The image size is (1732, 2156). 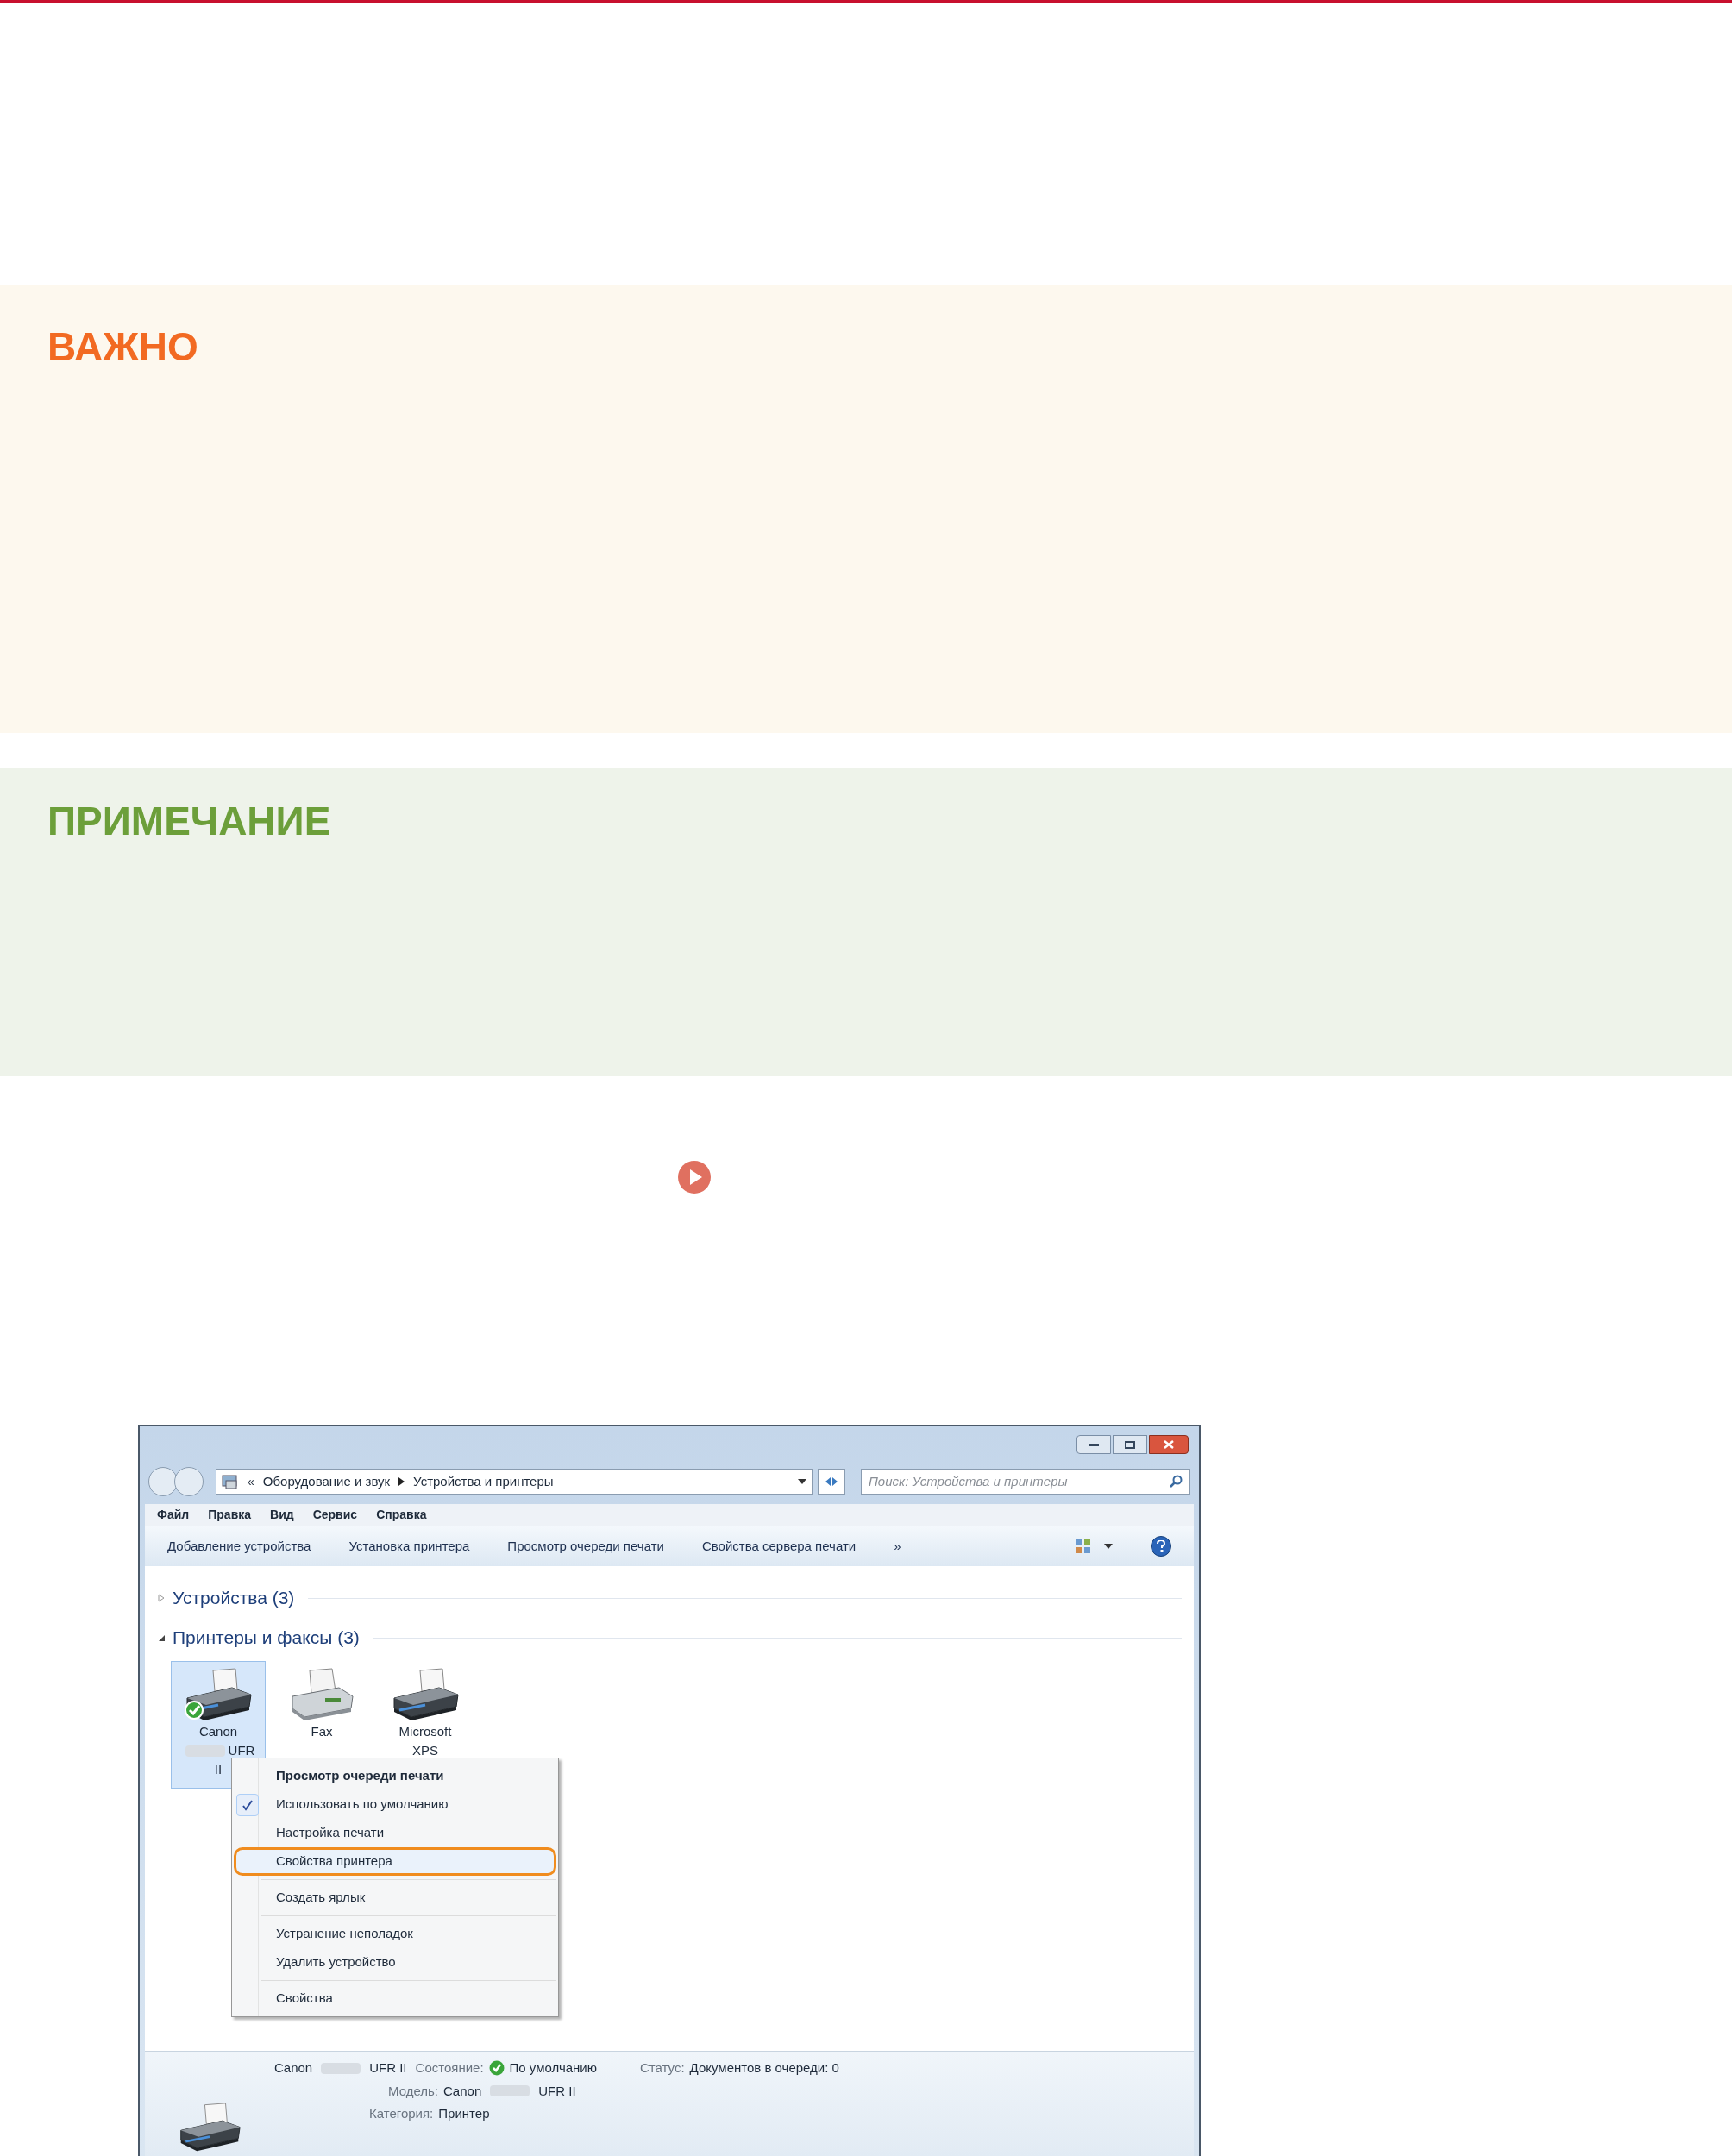 What do you see at coordinates (450, 2068) in the screenshot?
I see `field-label: Состояние:` at bounding box center [450, 2068].